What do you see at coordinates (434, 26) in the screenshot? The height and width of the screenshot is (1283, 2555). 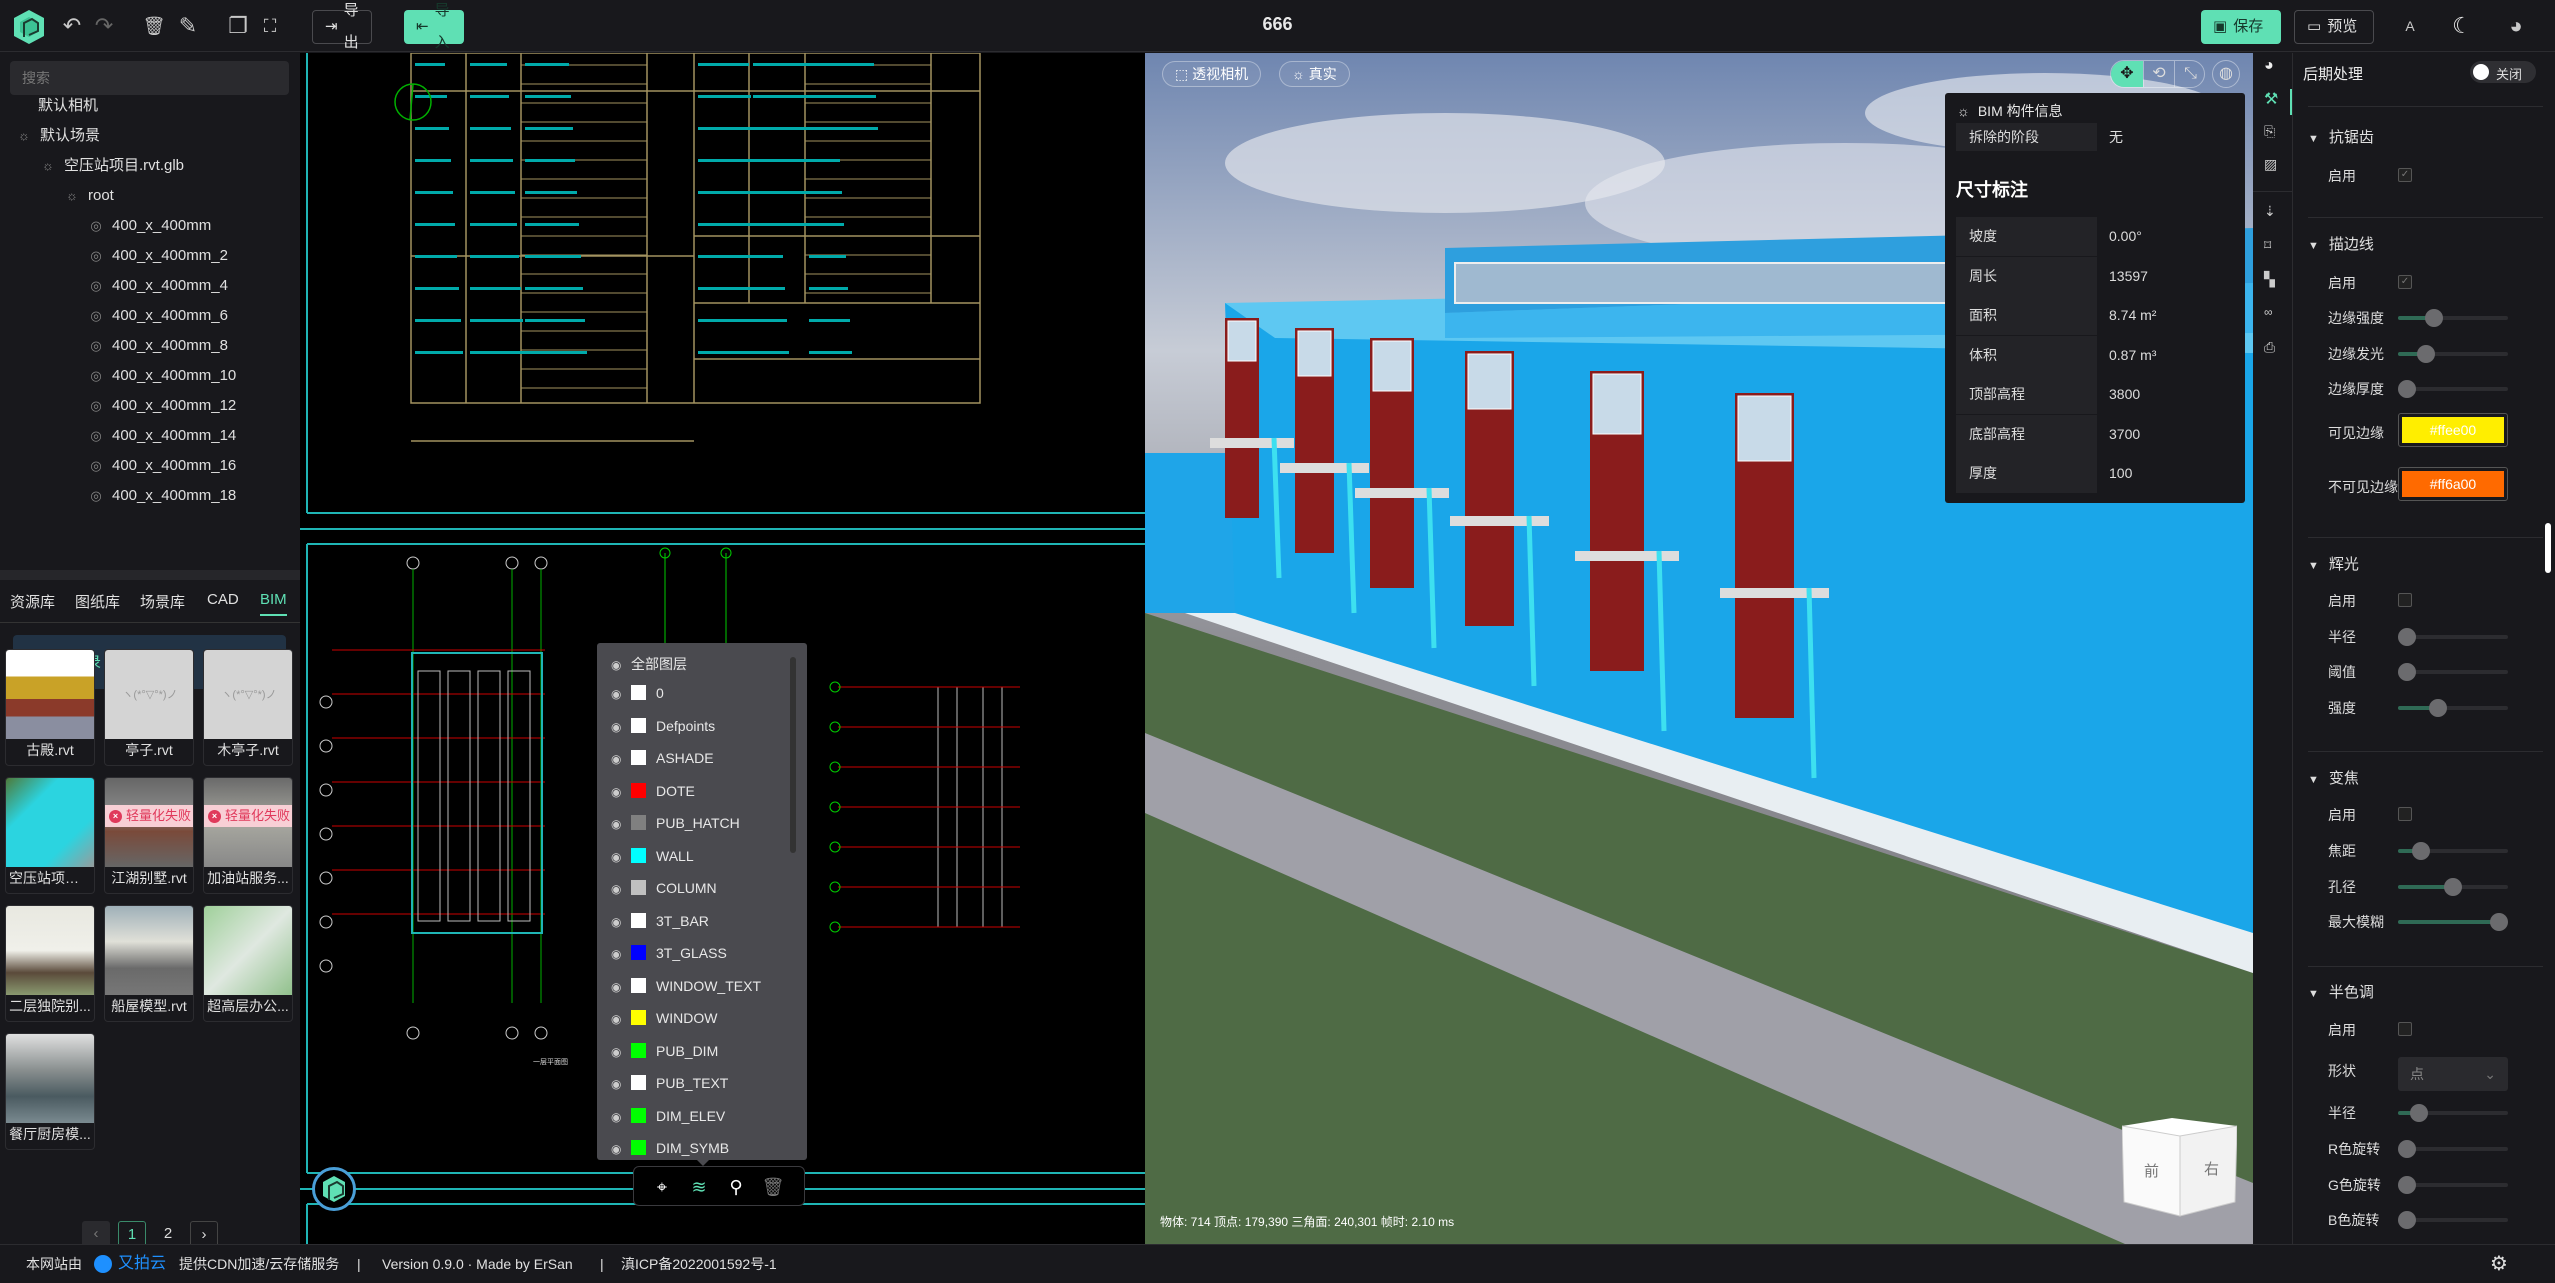 I see `import-button: ⇤ 导入` at bounding box center [434, 26].